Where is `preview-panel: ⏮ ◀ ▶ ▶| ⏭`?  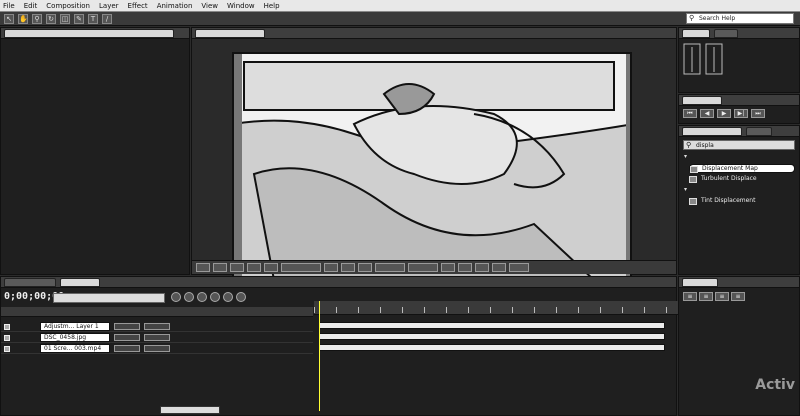 preview-panel: ⏮ ◀ ▶ ▶| ⏭ is located at coordinates (739, 109).